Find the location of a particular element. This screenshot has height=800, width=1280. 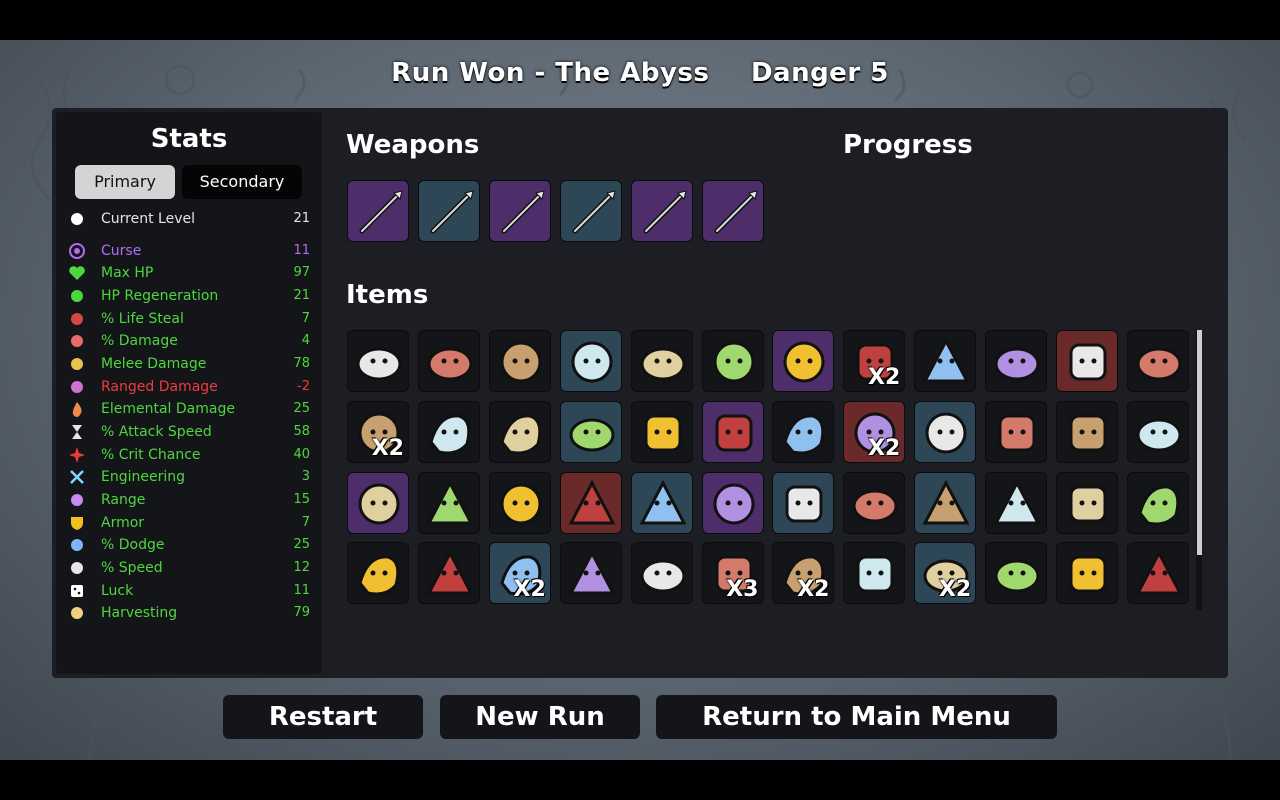

level-icon is located at coordinates (77, 219).